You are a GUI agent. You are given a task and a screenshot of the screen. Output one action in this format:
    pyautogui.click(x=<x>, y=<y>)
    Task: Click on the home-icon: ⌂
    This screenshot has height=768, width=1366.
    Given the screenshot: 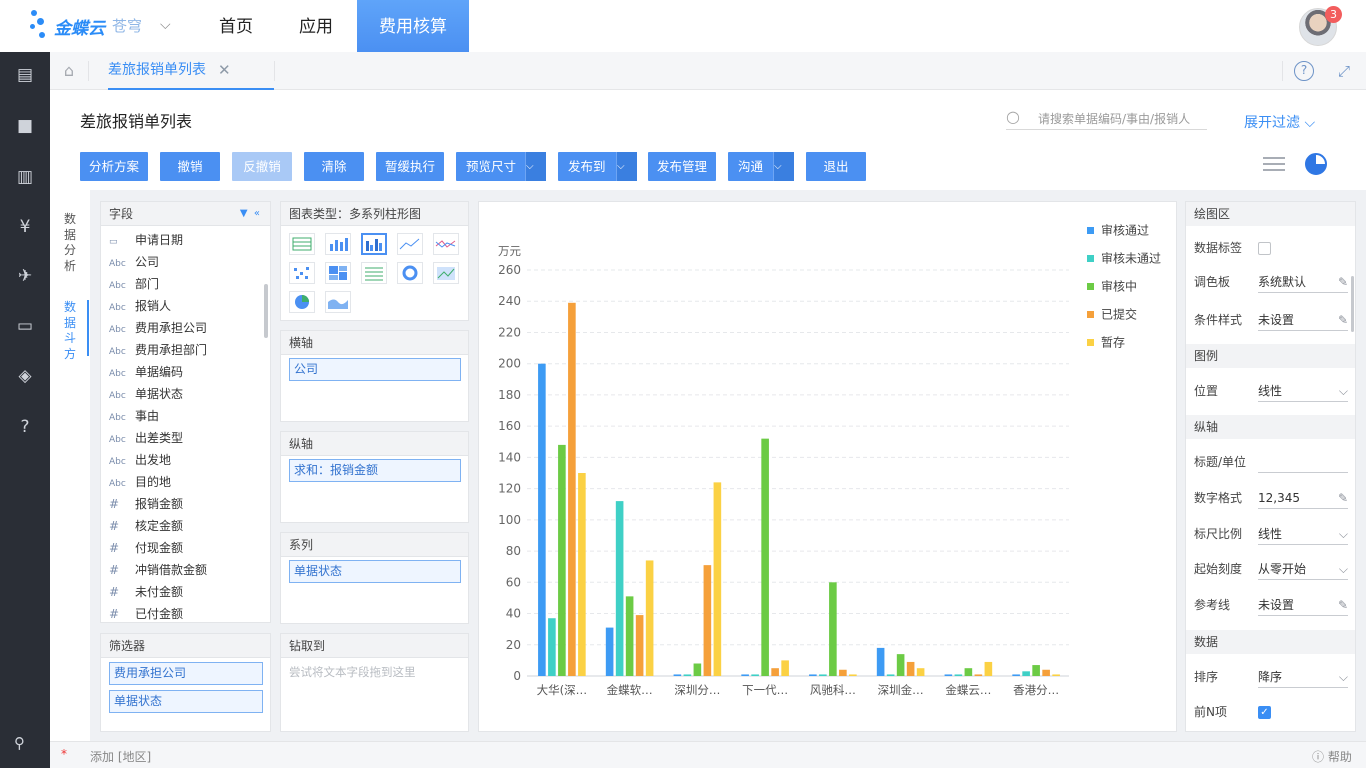 What is the action you would take?
    pyautogui.click(x=69, y=71)
    